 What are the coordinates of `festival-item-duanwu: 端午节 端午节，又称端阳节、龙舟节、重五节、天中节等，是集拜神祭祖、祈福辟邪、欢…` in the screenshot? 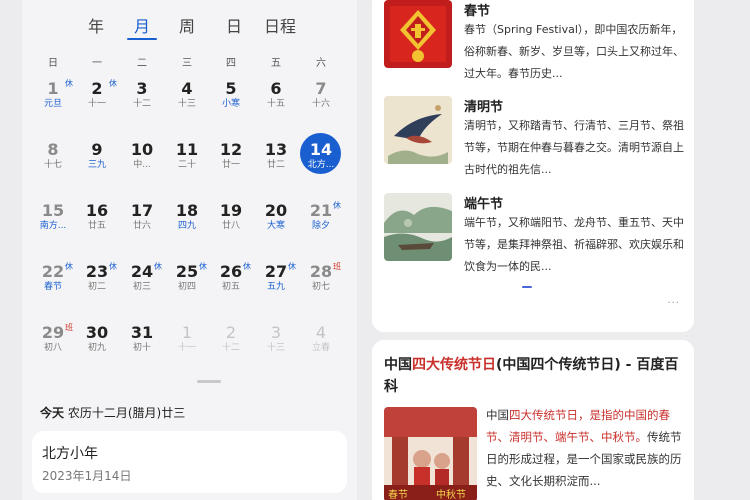 It's located at (534, 233).